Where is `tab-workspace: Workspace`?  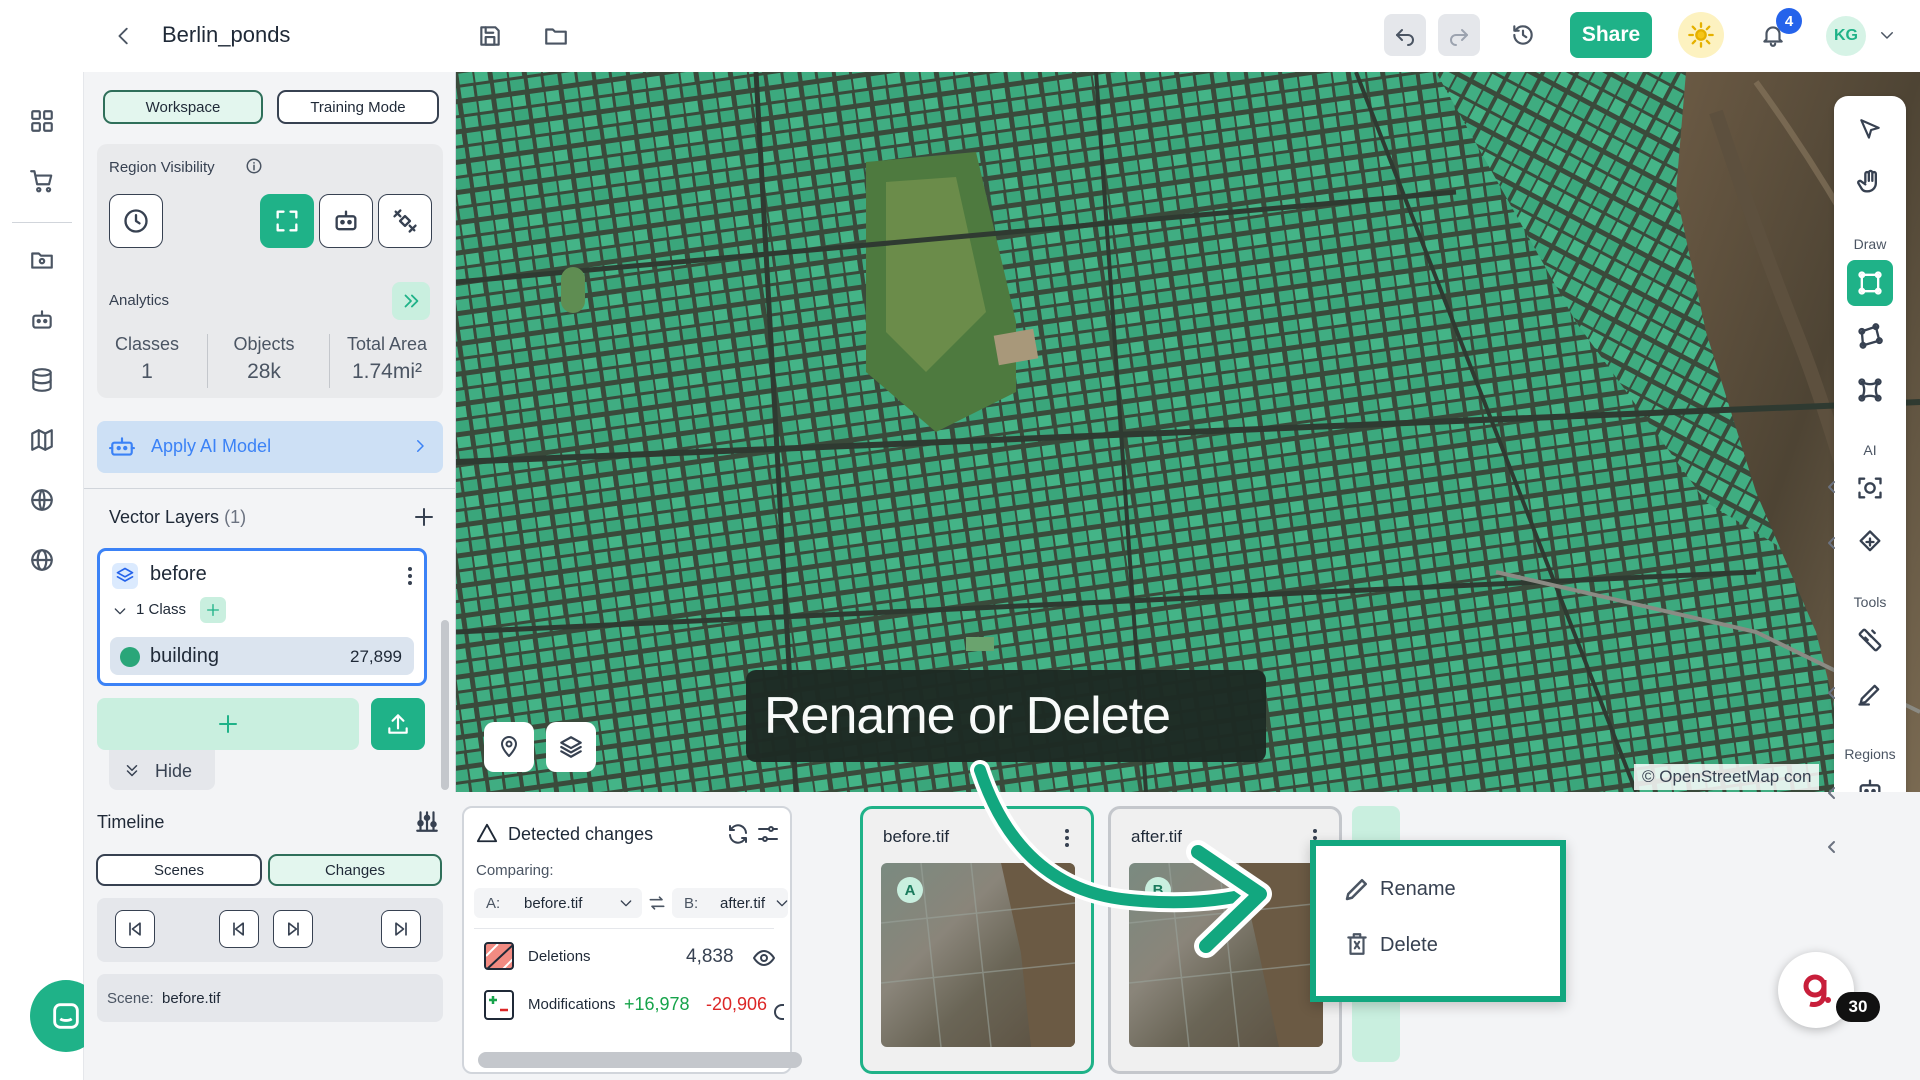 tab-workspace: Workspace is located at coordinates (183, 107).